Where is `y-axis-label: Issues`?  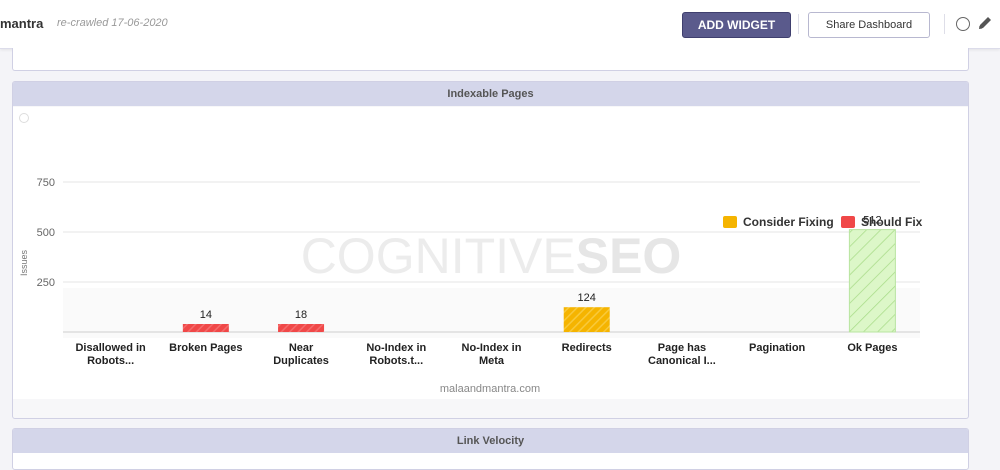 y-axis-label: Issues is located at coordinates (24, 262).